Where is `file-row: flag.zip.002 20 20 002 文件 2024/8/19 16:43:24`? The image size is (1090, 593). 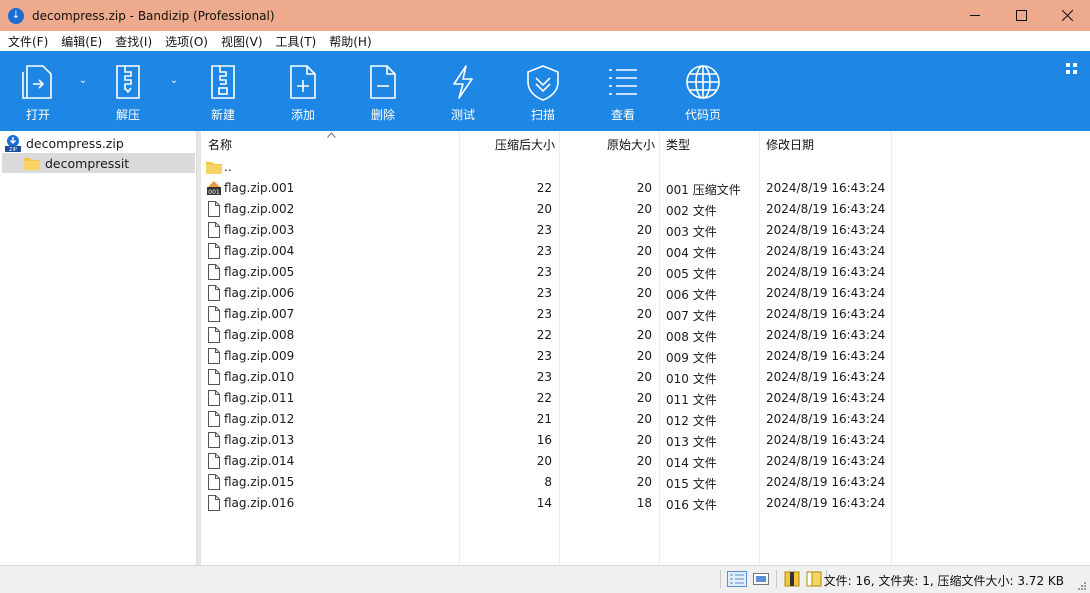 file-row: flag.zip.002 20 20 002 文件 2024/8/19 16:43:24 is located at coordinates (551, 209).